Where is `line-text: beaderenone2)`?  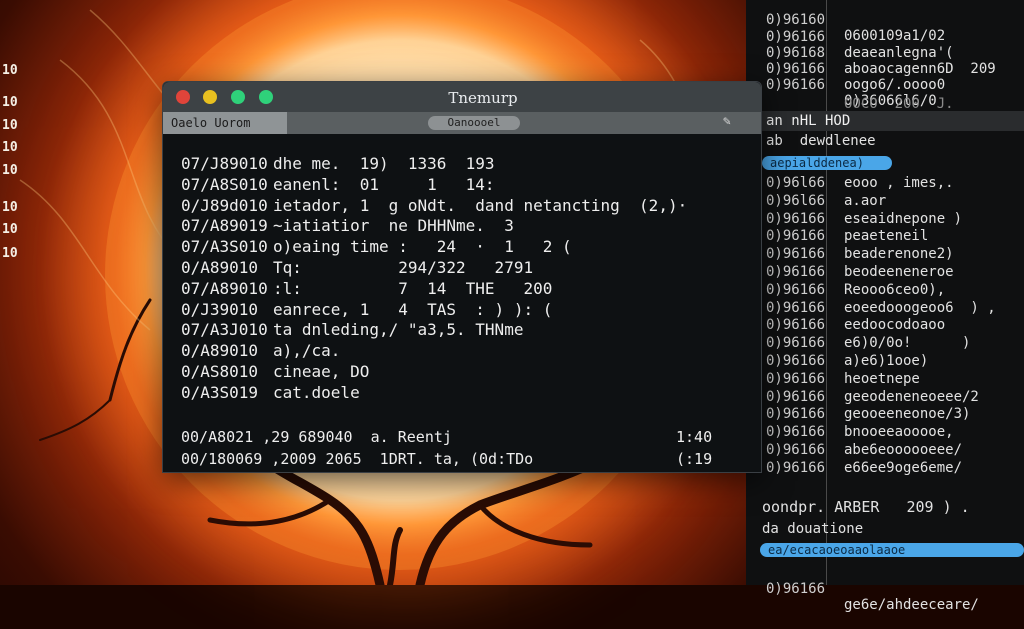 line-text: beaderenone2) is located at coordinates (899, 254).